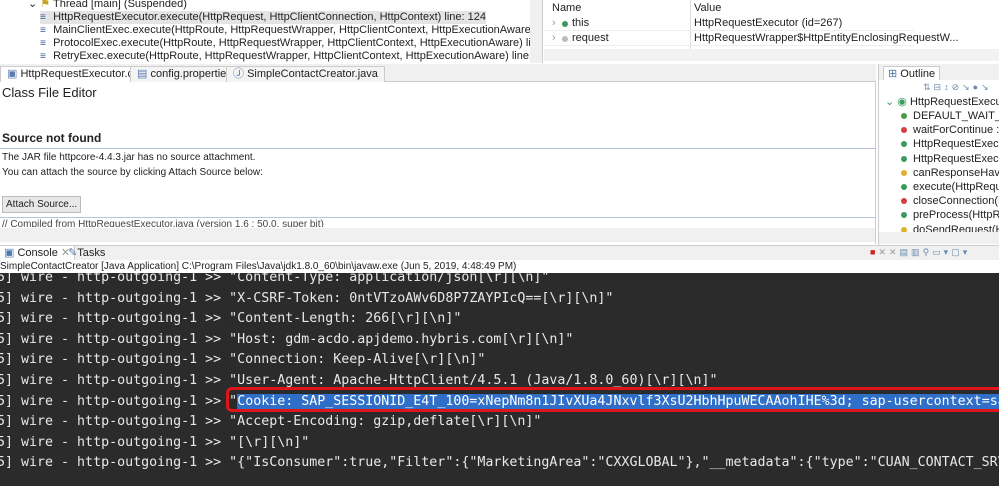 This screenshot has height=486, width=999. Describe the element at coordinates (240, 74) in the screenshot. I see `java-file-icon: Ⓙ` at that location.